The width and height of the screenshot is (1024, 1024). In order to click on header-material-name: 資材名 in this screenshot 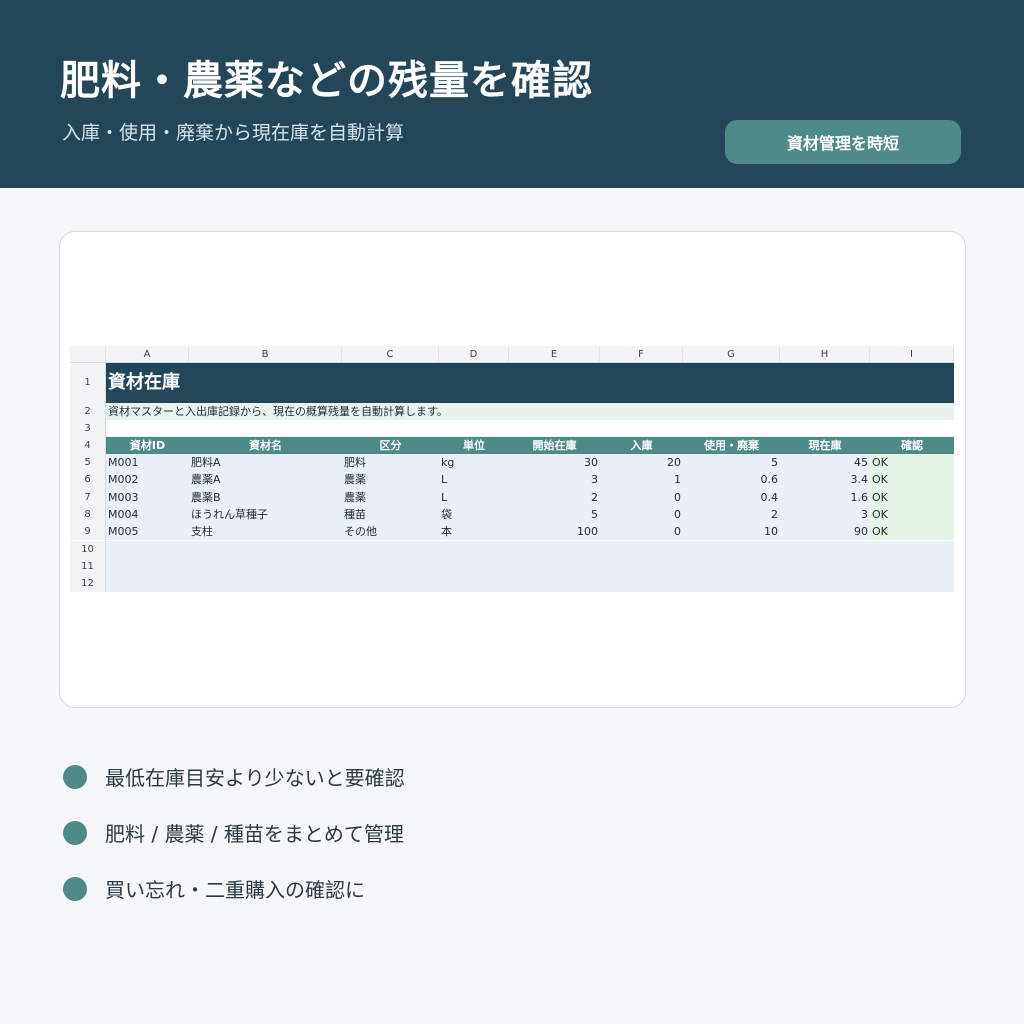, I will do `click(265, 445)`.